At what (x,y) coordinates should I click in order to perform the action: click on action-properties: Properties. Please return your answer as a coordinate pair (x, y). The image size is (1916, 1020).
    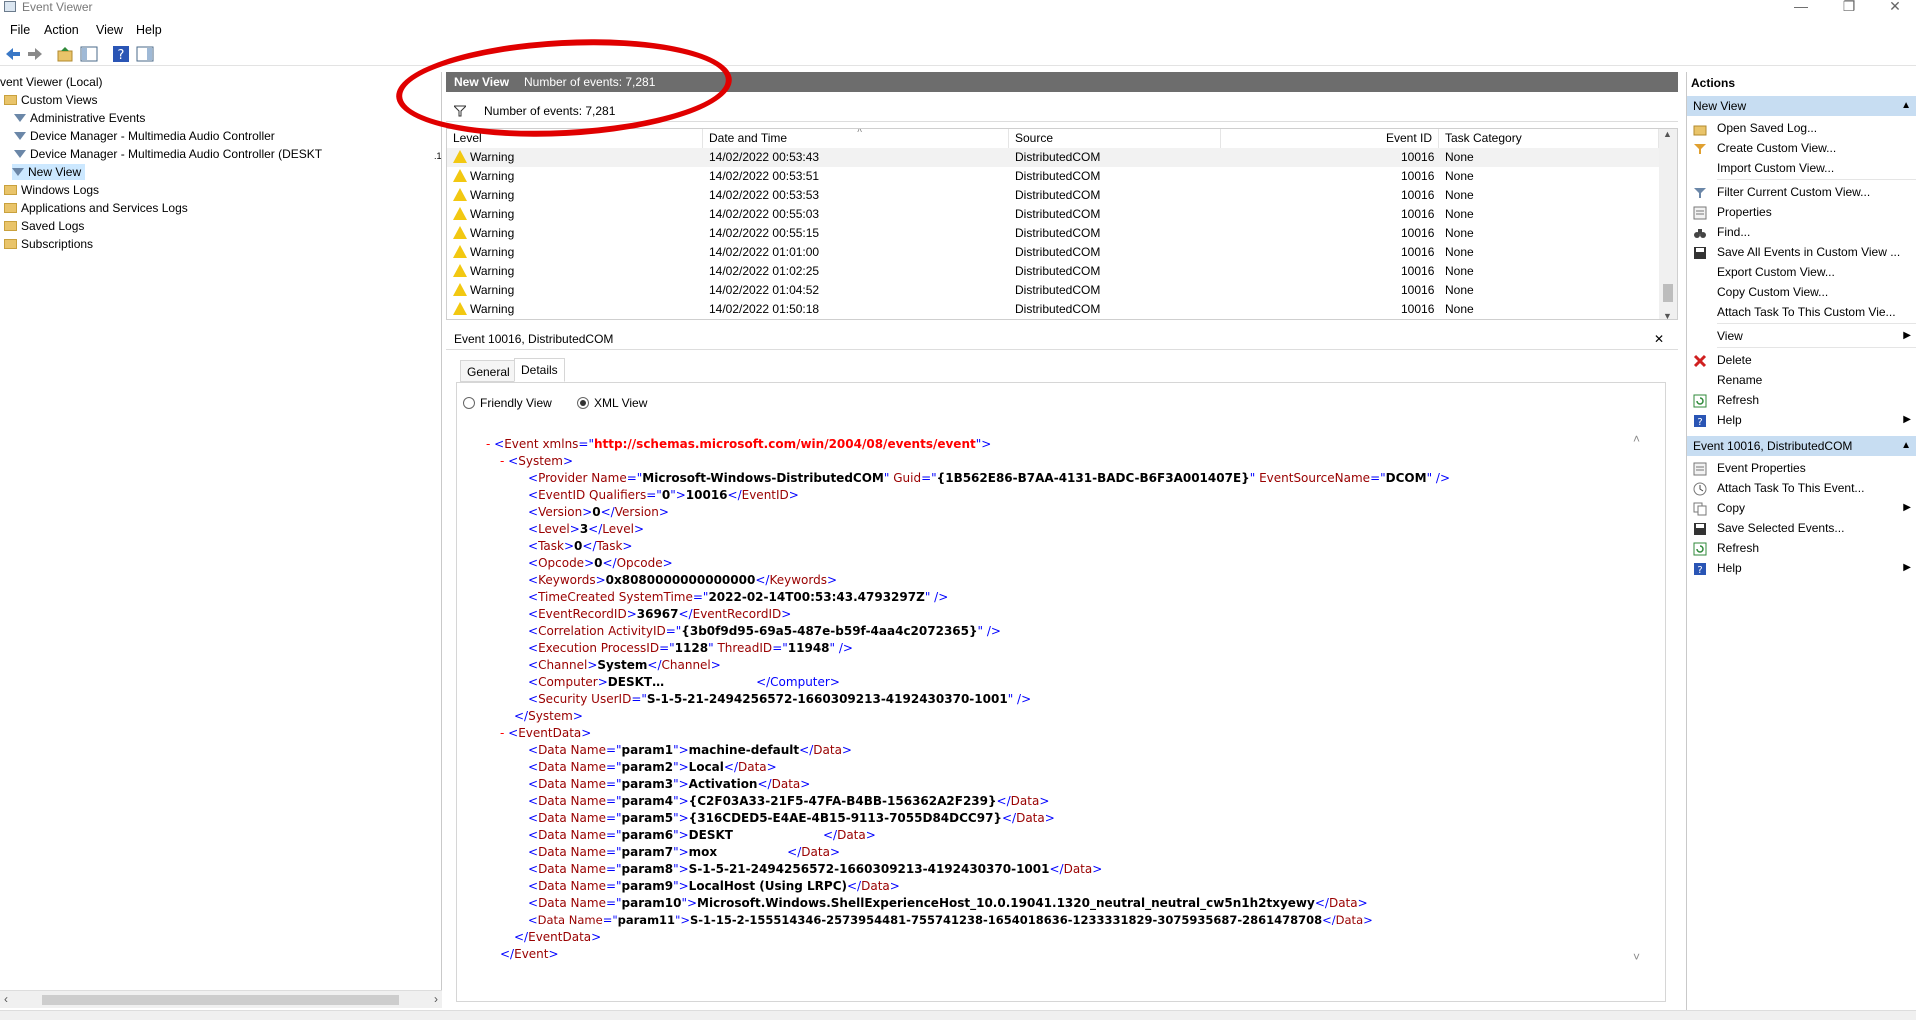
    Looking at the image, I should click on (1801, 212).